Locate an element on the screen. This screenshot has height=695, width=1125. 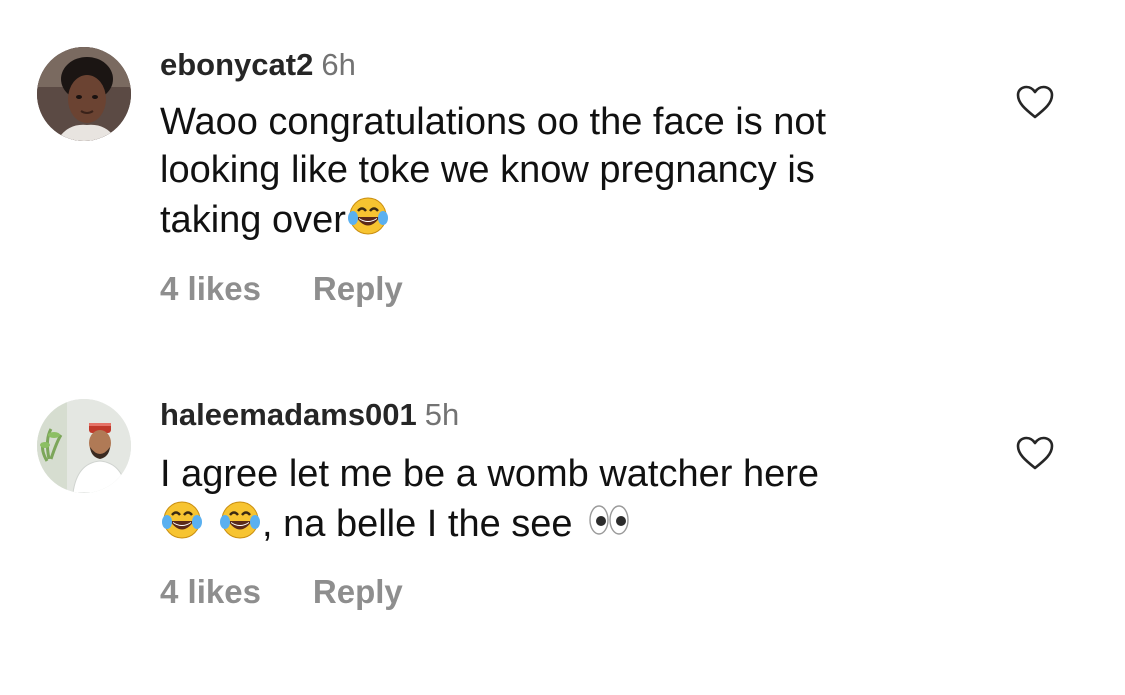
timestamp: 5h is located at coordinates (442, 414).